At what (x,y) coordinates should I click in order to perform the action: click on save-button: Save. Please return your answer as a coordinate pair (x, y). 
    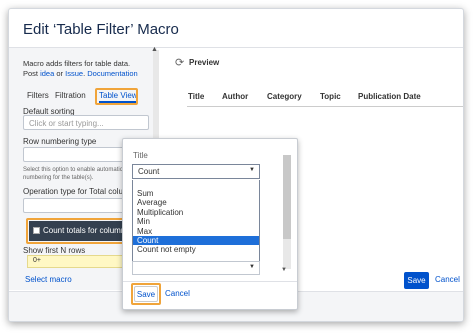
    Looking at the image, I should click on (416, 280).